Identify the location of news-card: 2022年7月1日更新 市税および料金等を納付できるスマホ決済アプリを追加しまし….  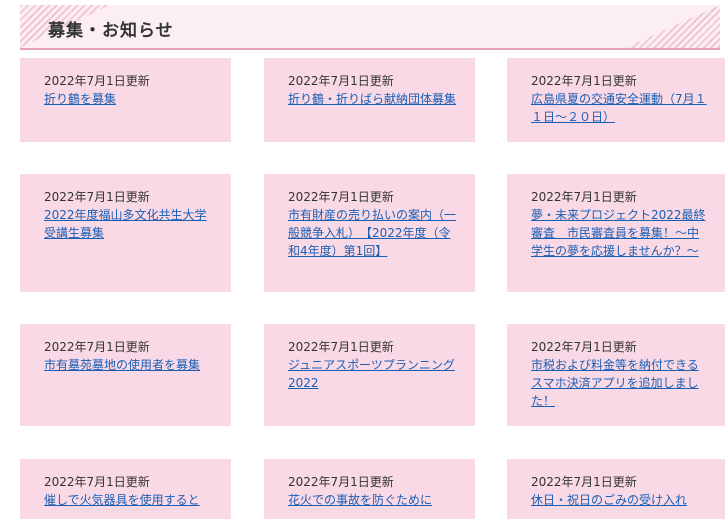
(616, 375).